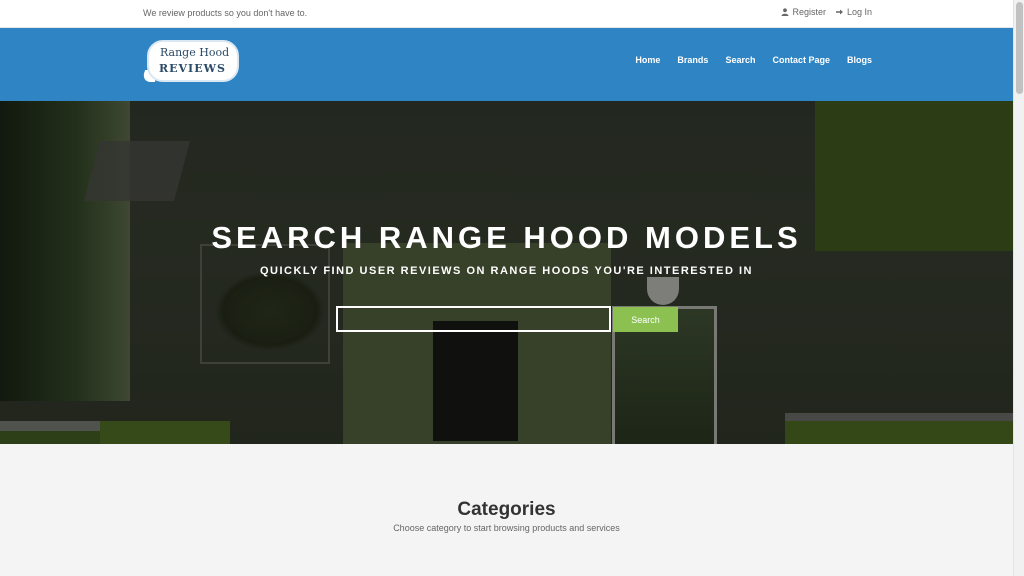  What do you see at coordinates (801, 60) in the screenshot?
I see `nav-item-contact: Contact Page` at bounding box center [801, 60].